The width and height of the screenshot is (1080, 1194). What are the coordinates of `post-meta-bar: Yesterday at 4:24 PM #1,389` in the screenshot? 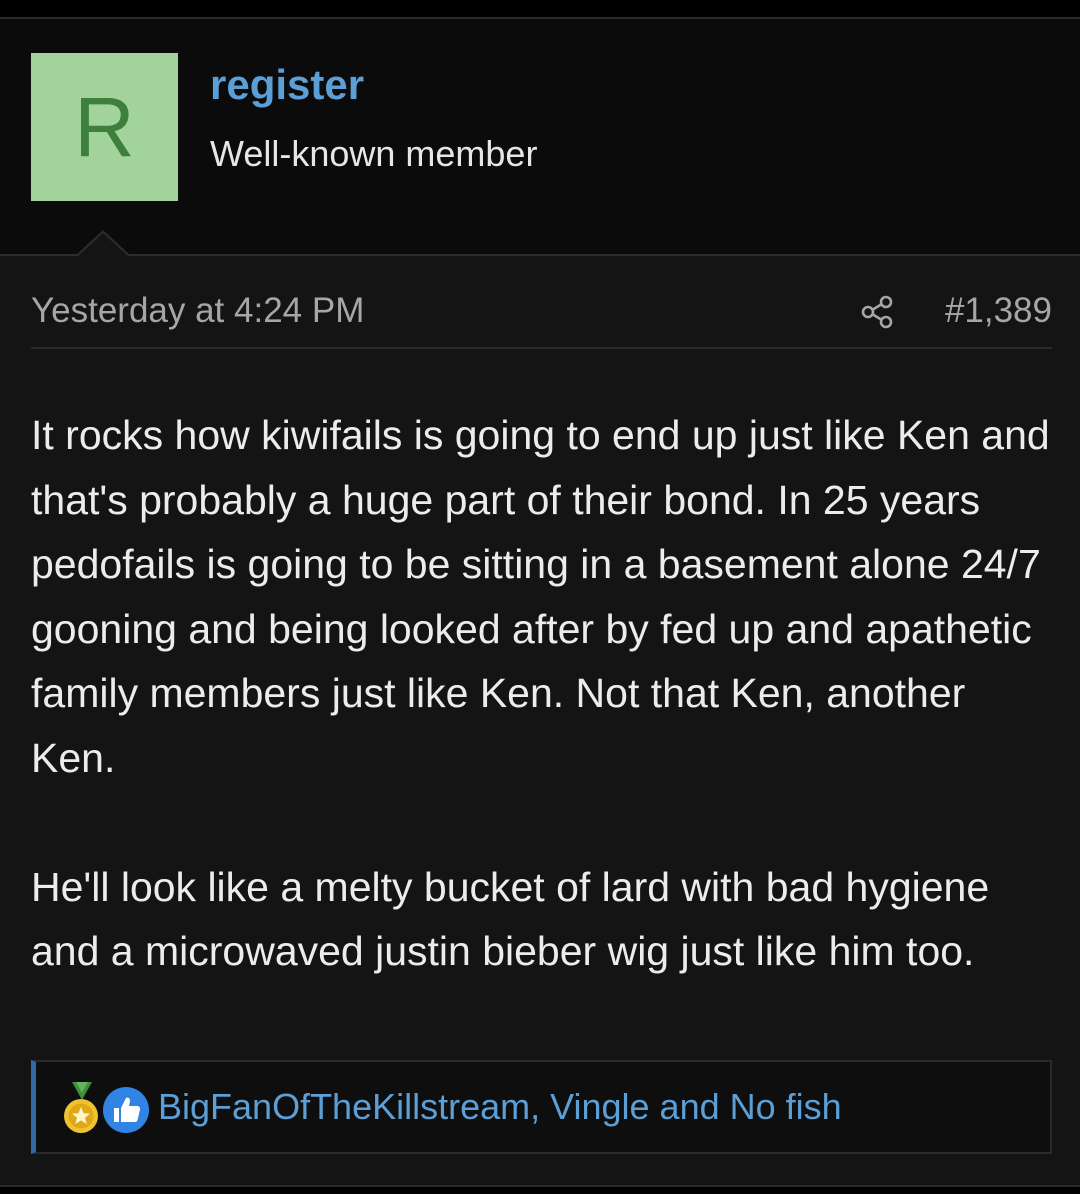 It's located at (541, 319).